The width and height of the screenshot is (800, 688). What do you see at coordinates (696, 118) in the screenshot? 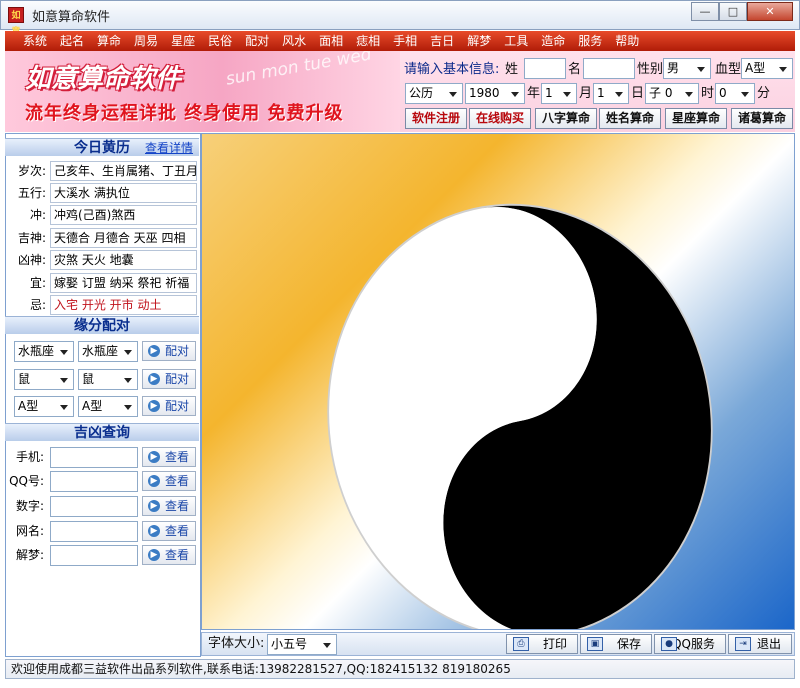
I see `constellation-fortune-button: 星座算命` at bounding box center [696, 118].